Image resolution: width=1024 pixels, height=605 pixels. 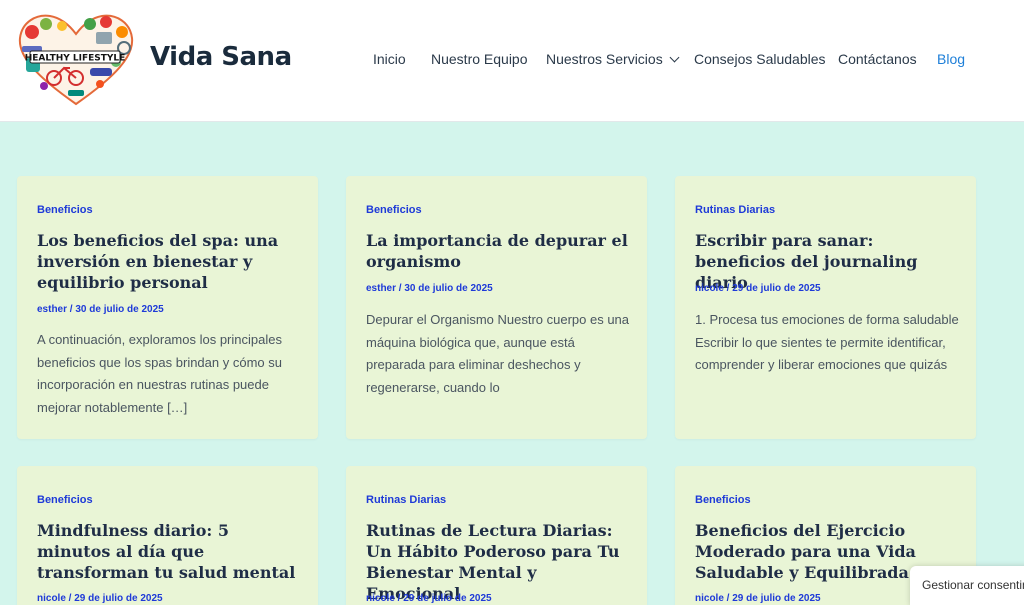 I want to click on logo-text: HEALTHY LIFESTYLE, so click(x=75, y=59).